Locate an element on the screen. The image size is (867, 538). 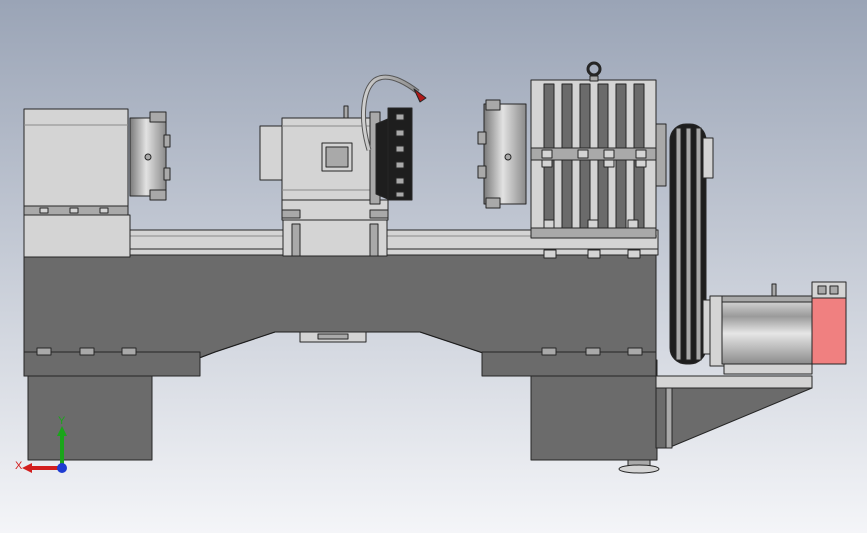
tool-turret is located at coordinates (391, 156).